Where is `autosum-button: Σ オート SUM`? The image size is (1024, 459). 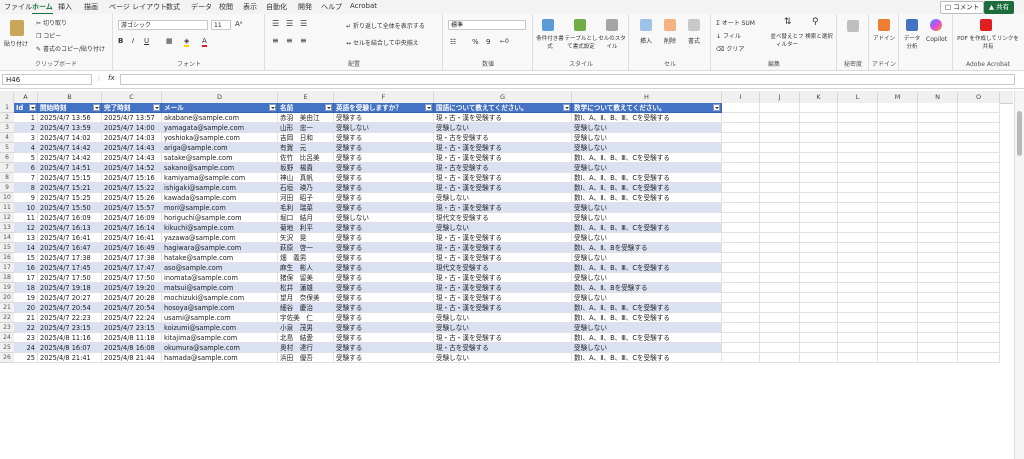
autosum-button: Σ オート SUM is located at coordinates (735, 22).